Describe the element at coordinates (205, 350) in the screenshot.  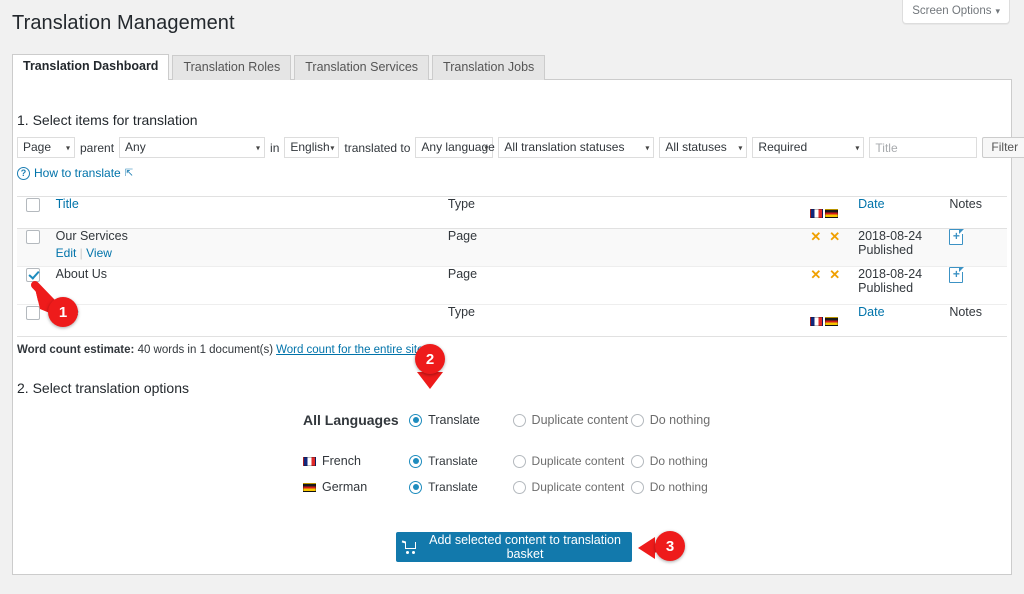
I see `word-count-value: 40 words in 1 document(s)` at that location.